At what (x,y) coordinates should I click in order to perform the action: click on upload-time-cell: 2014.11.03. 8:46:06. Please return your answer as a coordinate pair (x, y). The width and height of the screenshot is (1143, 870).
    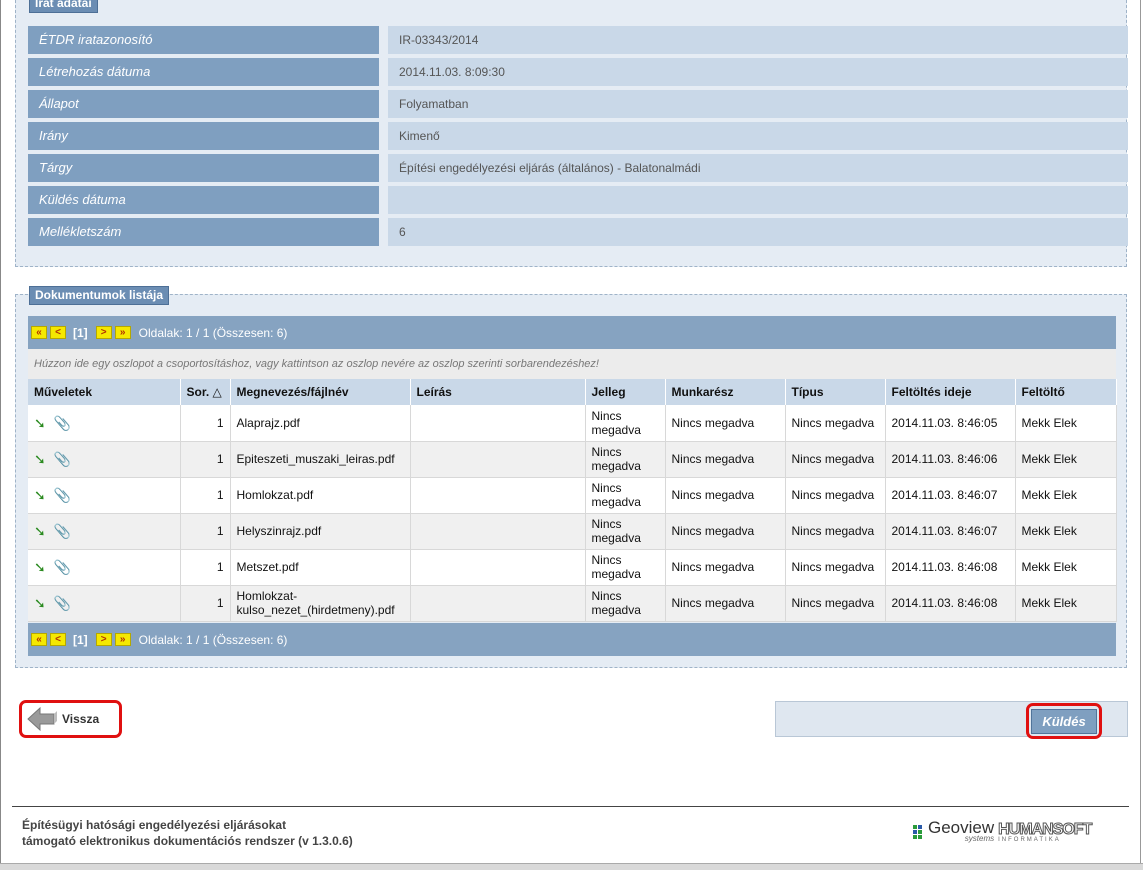
    Looking at the image, I should click on (950, 459).